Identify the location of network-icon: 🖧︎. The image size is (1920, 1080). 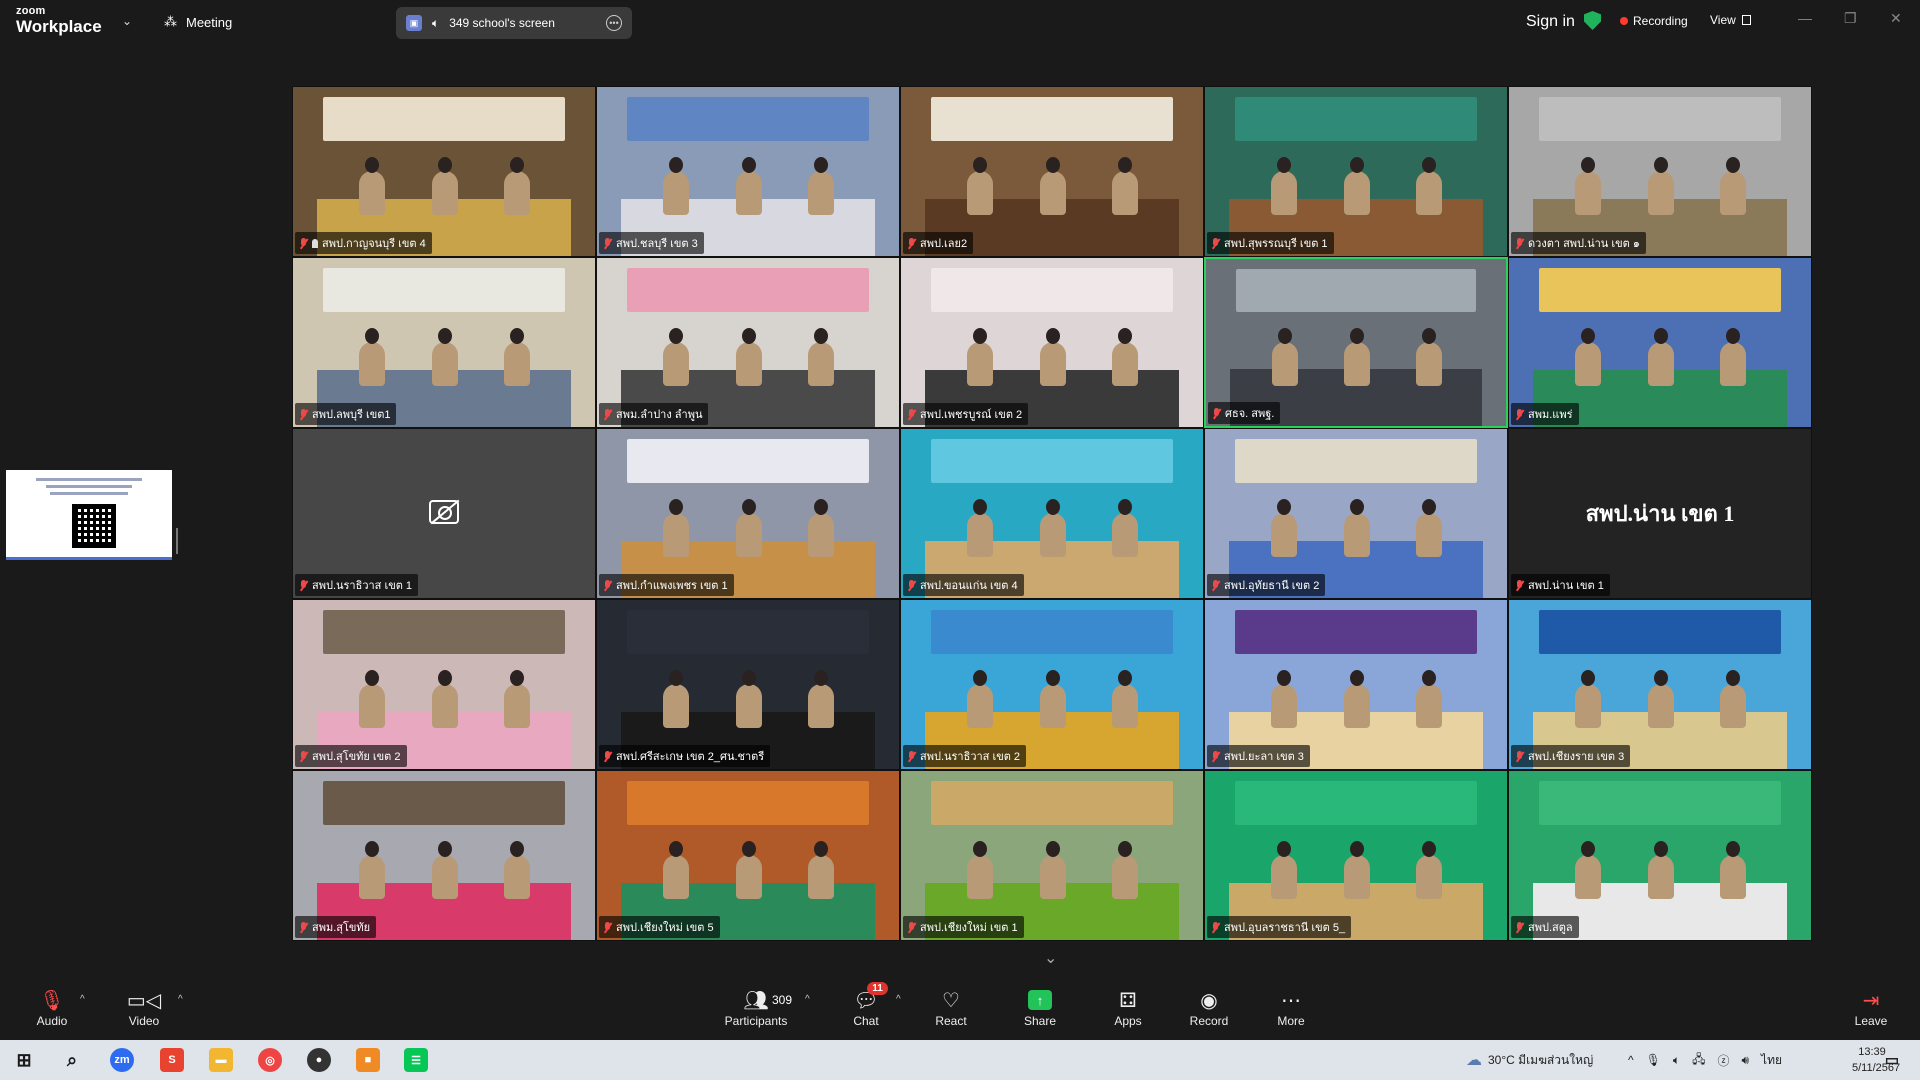
(1698, 1060).